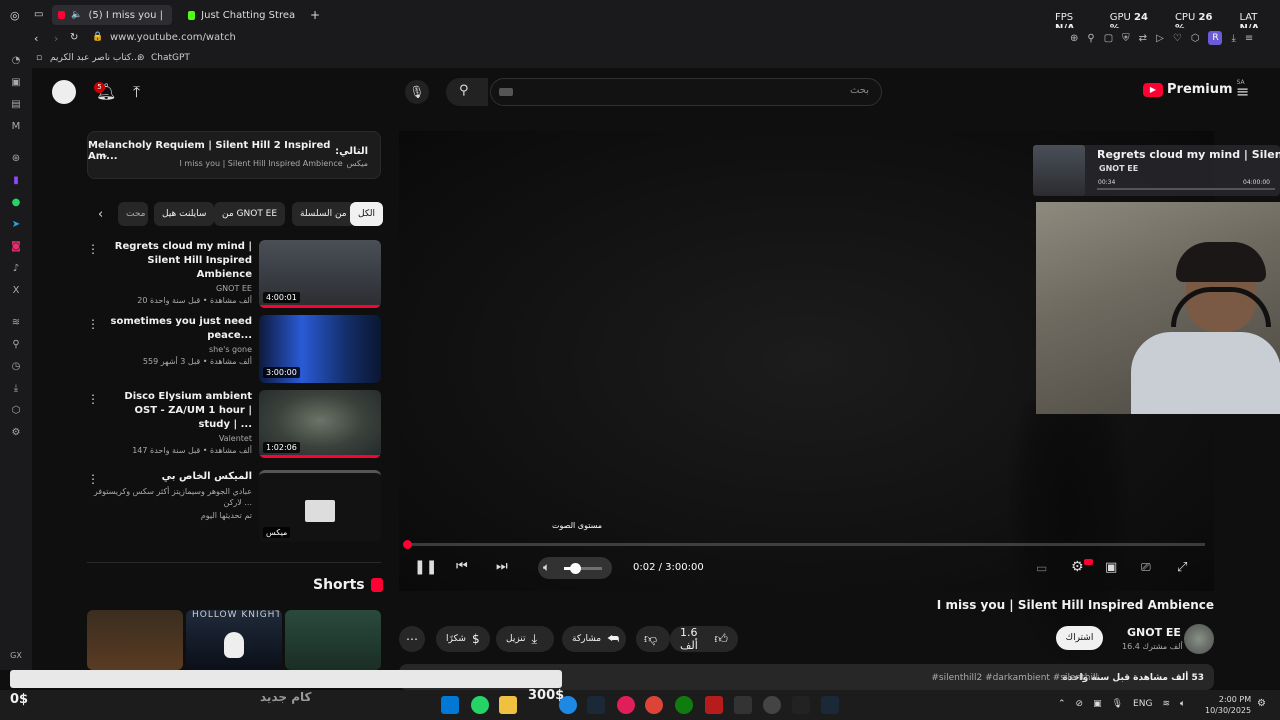 This screenshot has height=720, width=1280. What do you see at coordinates (830, 705) in the screenshot?
I see `steam-2-icon` at bounding box center [830, 705].